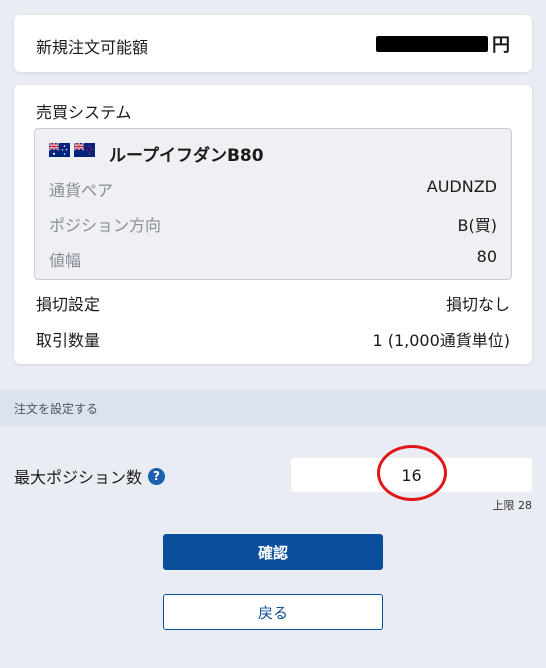  Describe the element at coordinates (78, 477) in the screenshot. I see `max-positions-label: 最大ポジション数` at that location.